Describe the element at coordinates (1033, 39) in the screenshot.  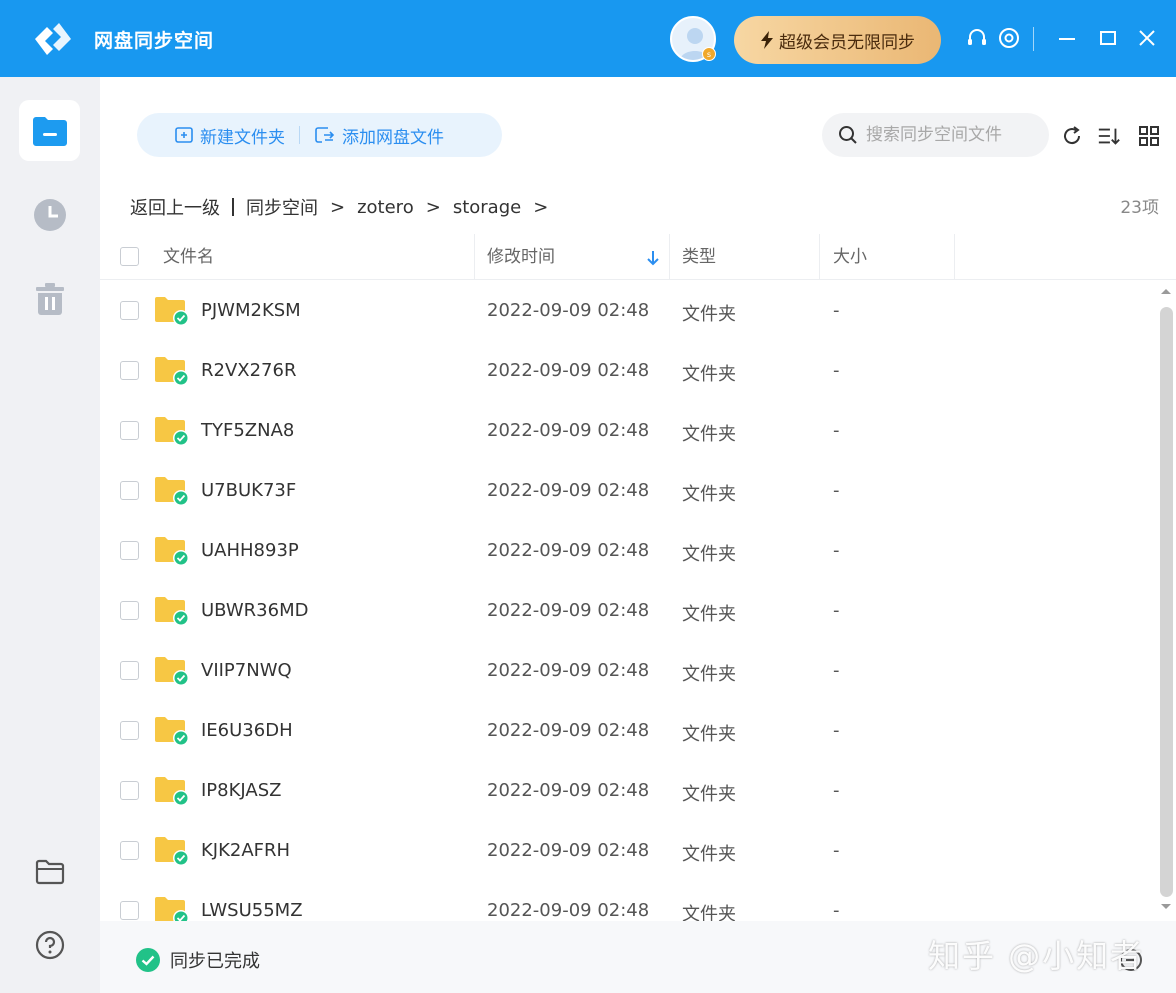
I see `titlebar-divider` at that location.